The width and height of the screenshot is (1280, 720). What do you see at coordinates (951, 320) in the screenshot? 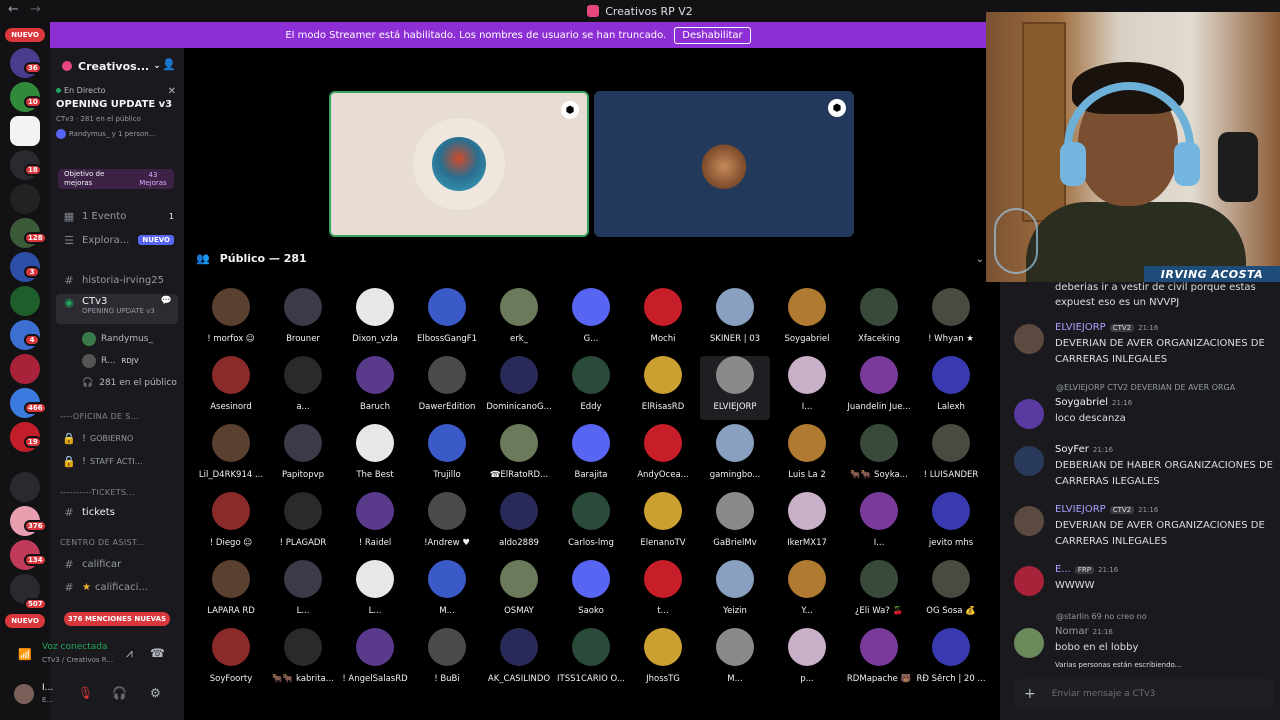
I see `audience-member: ! Whyan ★` at bounding box center [951, 320].